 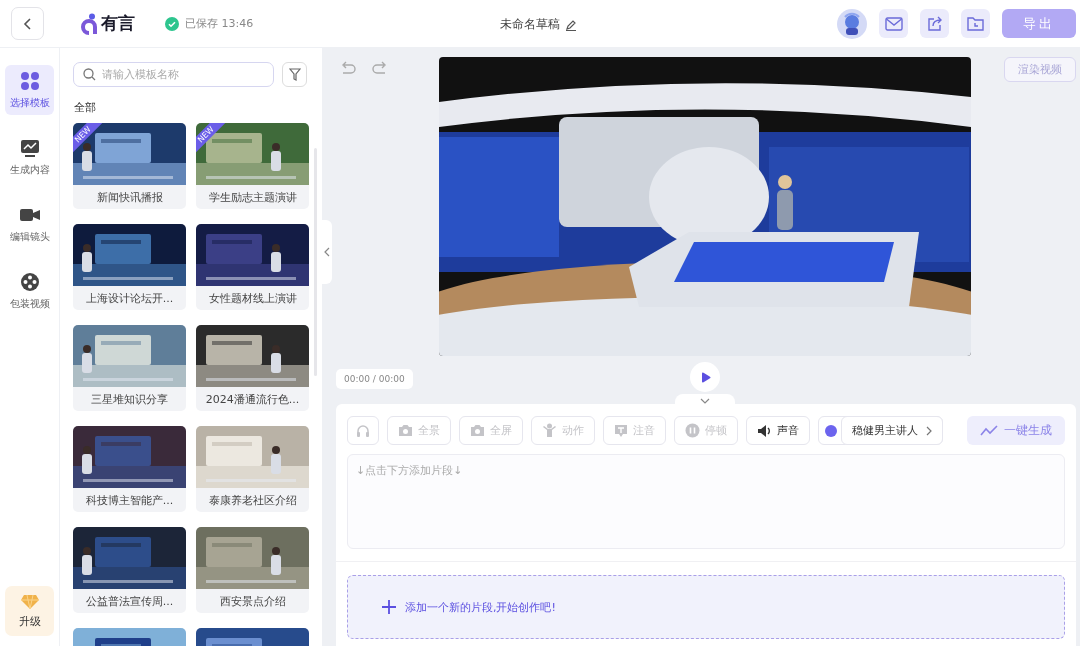 I want to click on mail-button, so click(x=893, y=23).